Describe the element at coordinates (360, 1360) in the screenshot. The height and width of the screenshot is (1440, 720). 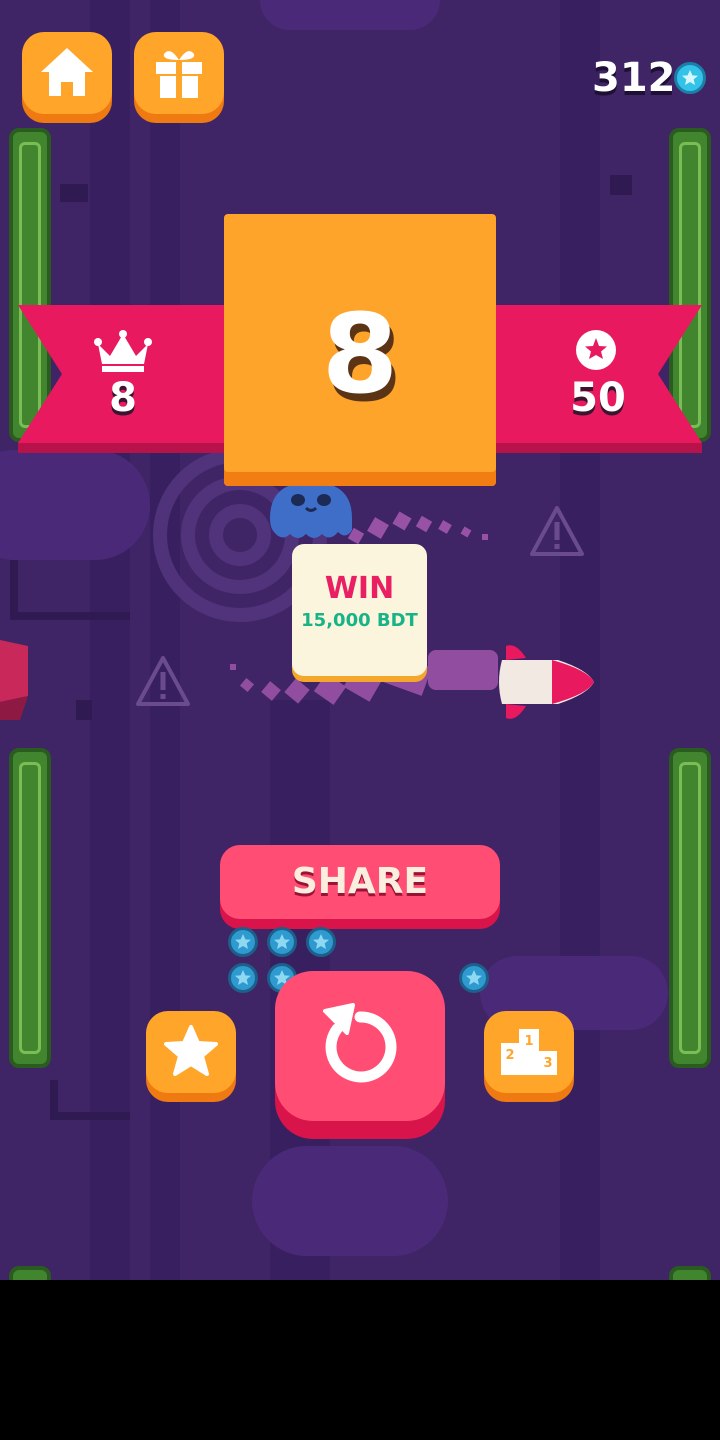
I see `system-navigation-bar` at that location.